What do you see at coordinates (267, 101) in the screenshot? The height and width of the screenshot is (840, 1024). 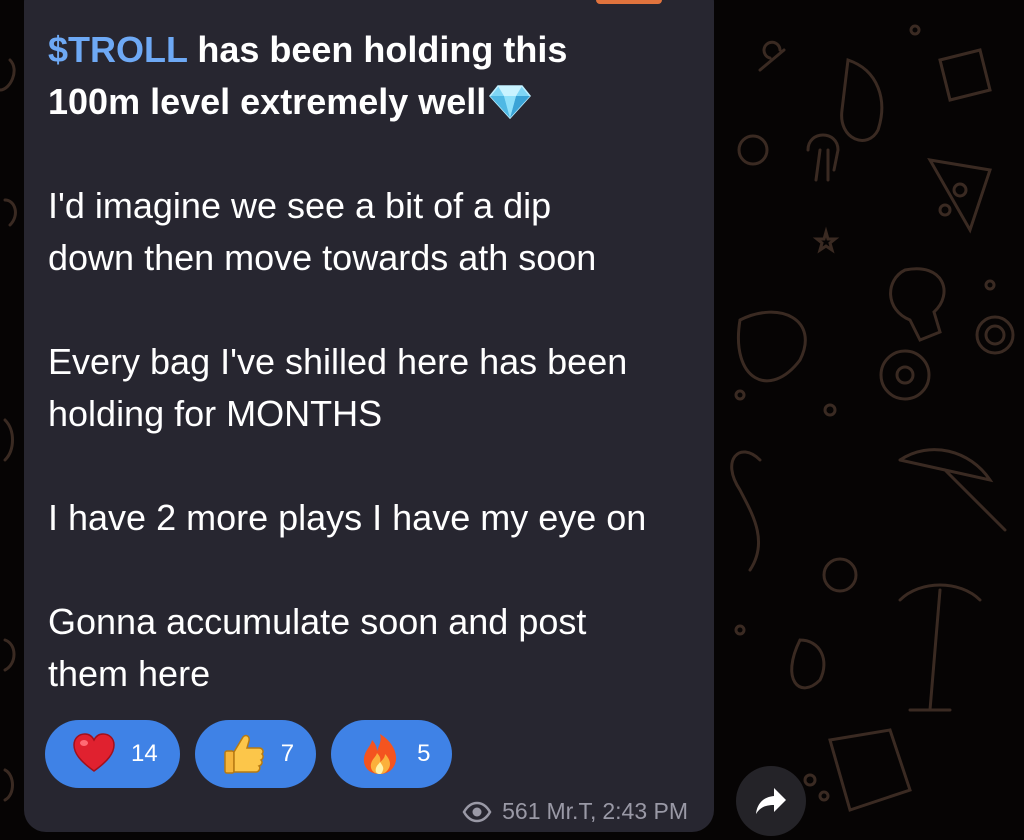 I see `headline-line-2: 100m level extremely well` at bounding box center [267, 101].